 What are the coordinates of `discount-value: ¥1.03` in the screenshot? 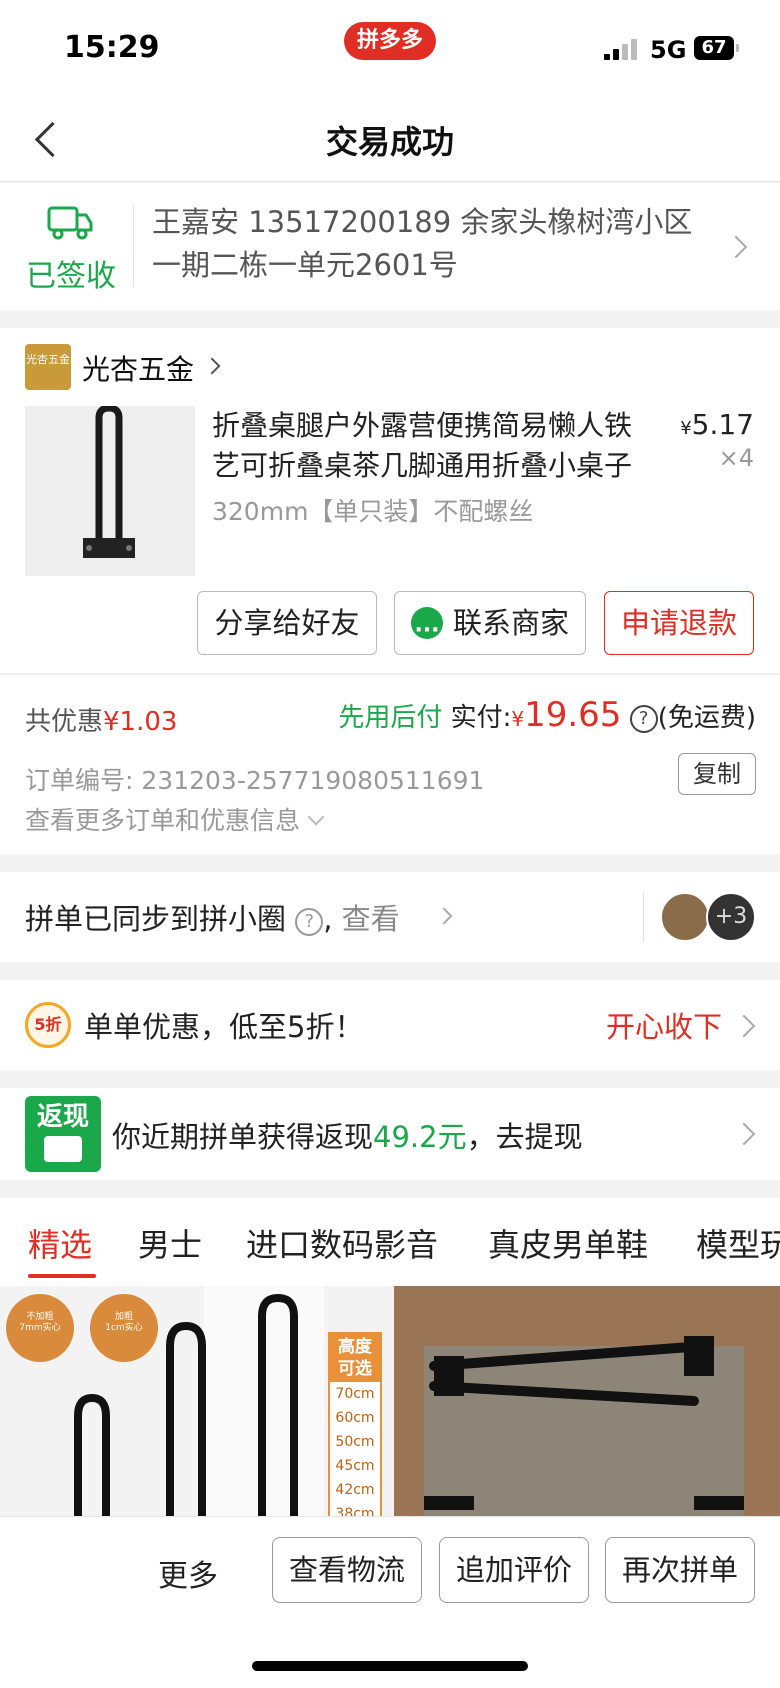 It's located at (140, 722).